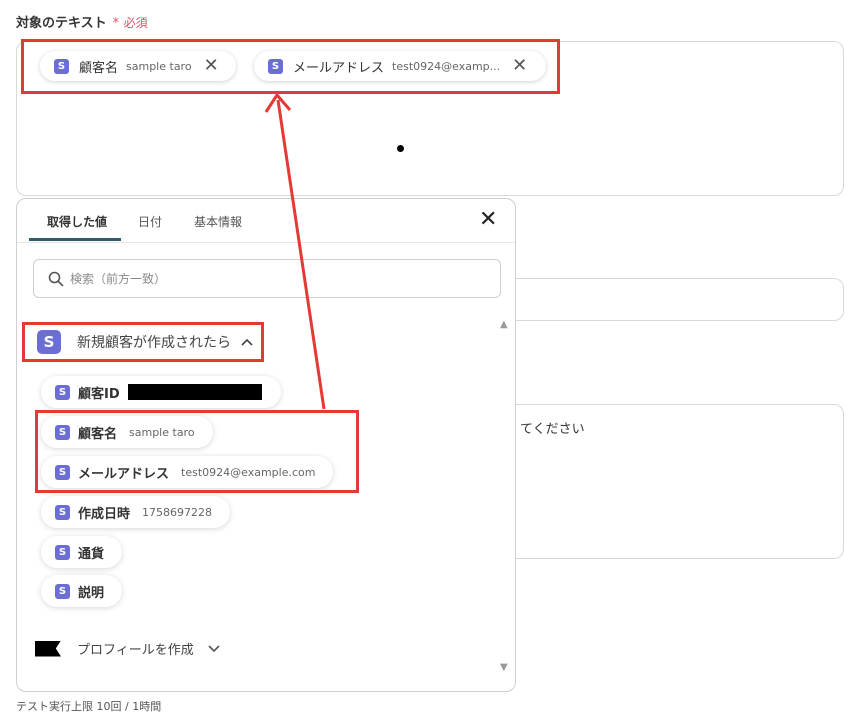  Describe the element at coordinates (127, 432) in the screenshot. I see `value-item-customer-name: S 顧客名 sample taro` at that location.